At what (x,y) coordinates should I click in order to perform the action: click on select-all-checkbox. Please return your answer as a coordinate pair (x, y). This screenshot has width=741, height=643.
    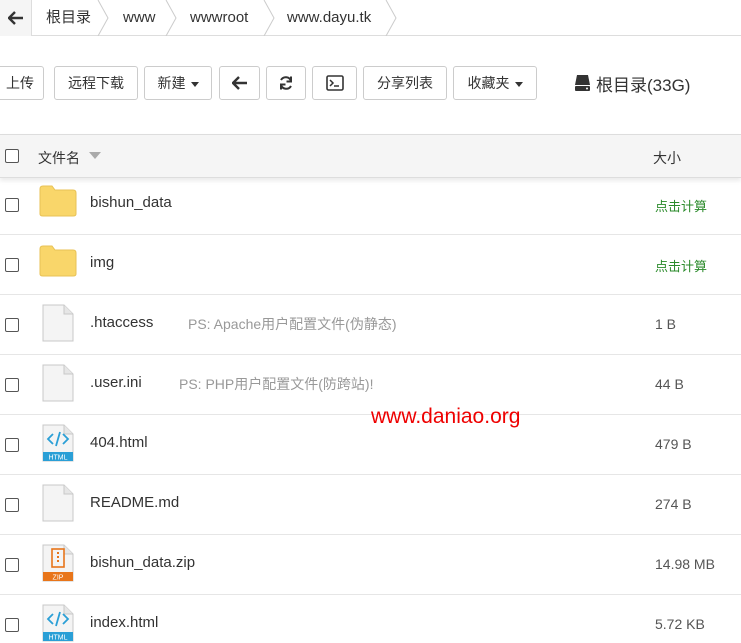
    Looking at the image, I should click on (12, 156).